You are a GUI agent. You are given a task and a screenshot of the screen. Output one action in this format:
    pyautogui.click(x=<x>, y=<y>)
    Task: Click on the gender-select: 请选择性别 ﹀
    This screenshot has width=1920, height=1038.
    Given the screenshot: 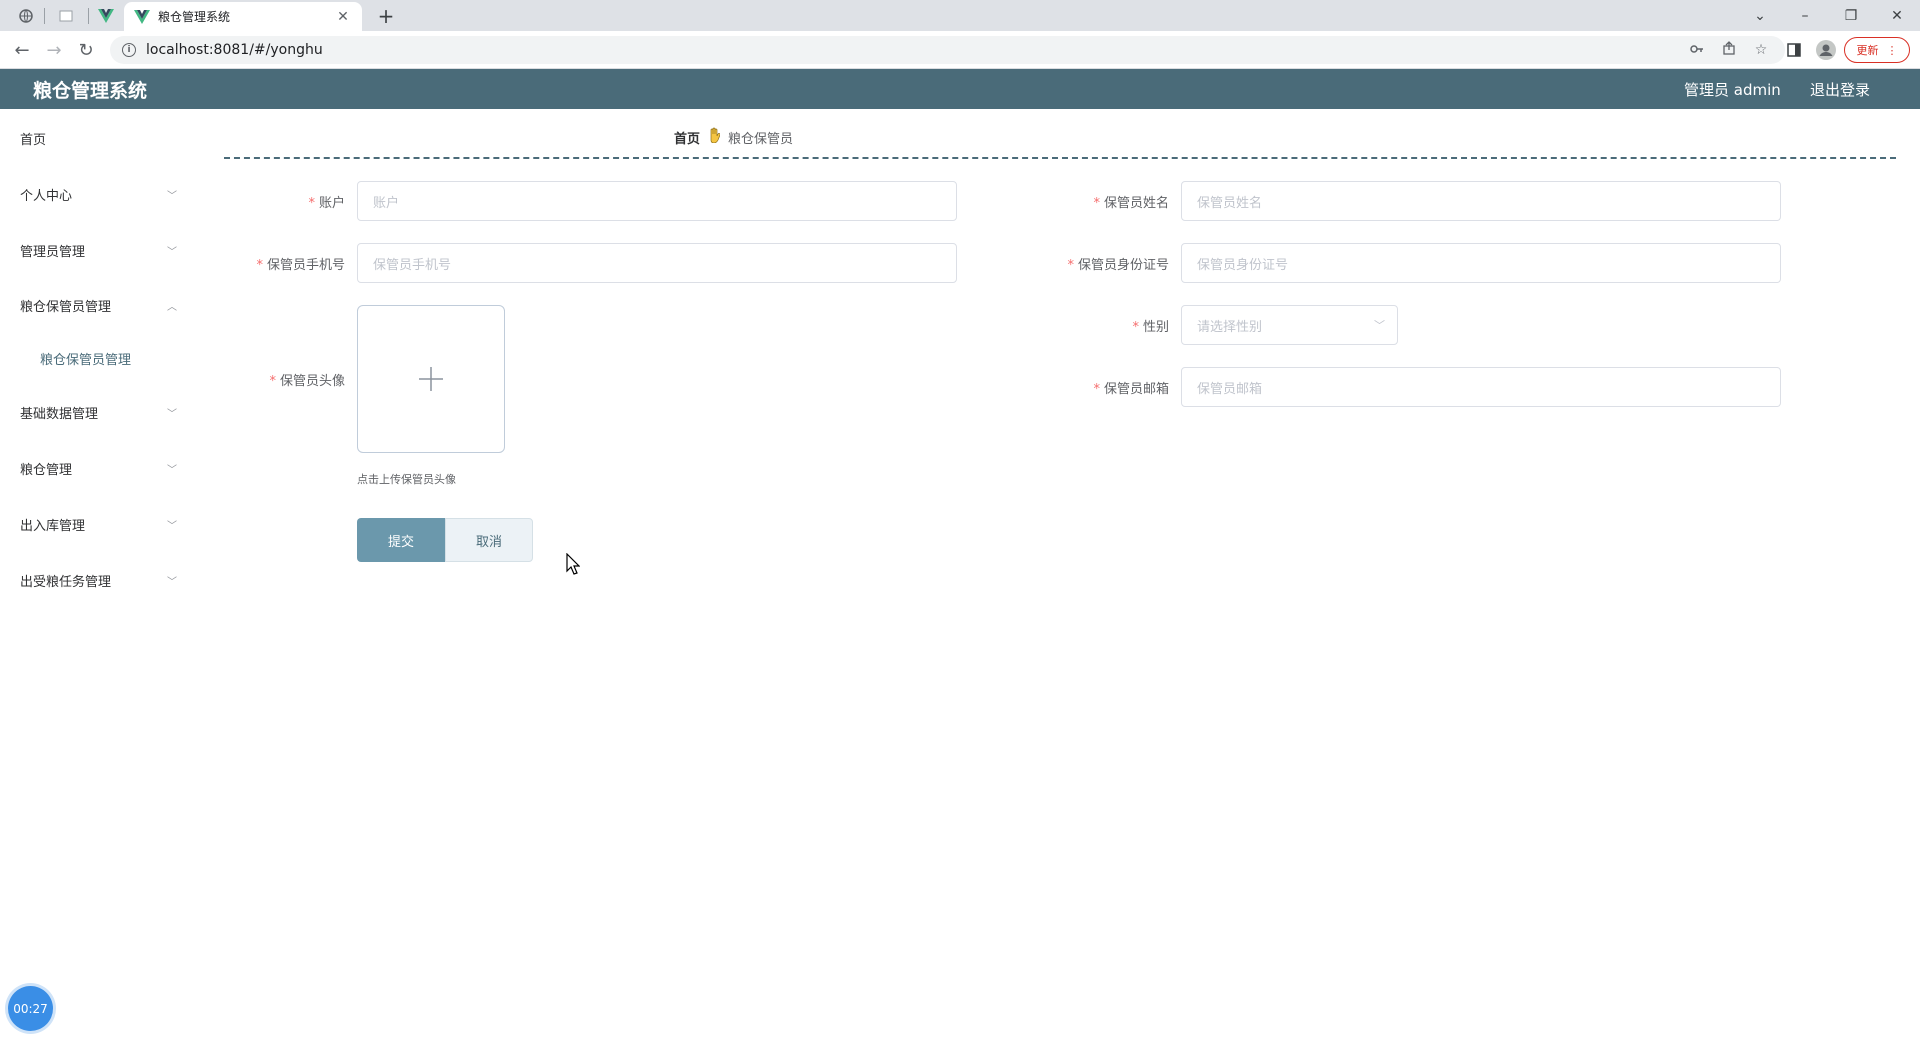 What is the action you would take?
    pyautogui.click(x=1289, y=325)
    